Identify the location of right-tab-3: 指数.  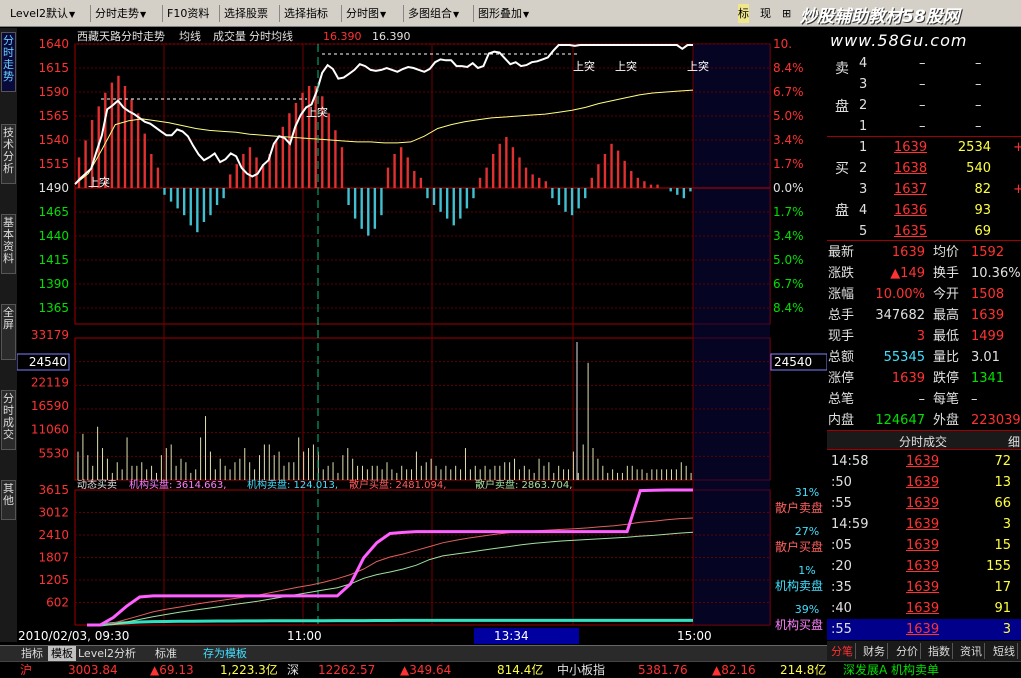
(939, 651).